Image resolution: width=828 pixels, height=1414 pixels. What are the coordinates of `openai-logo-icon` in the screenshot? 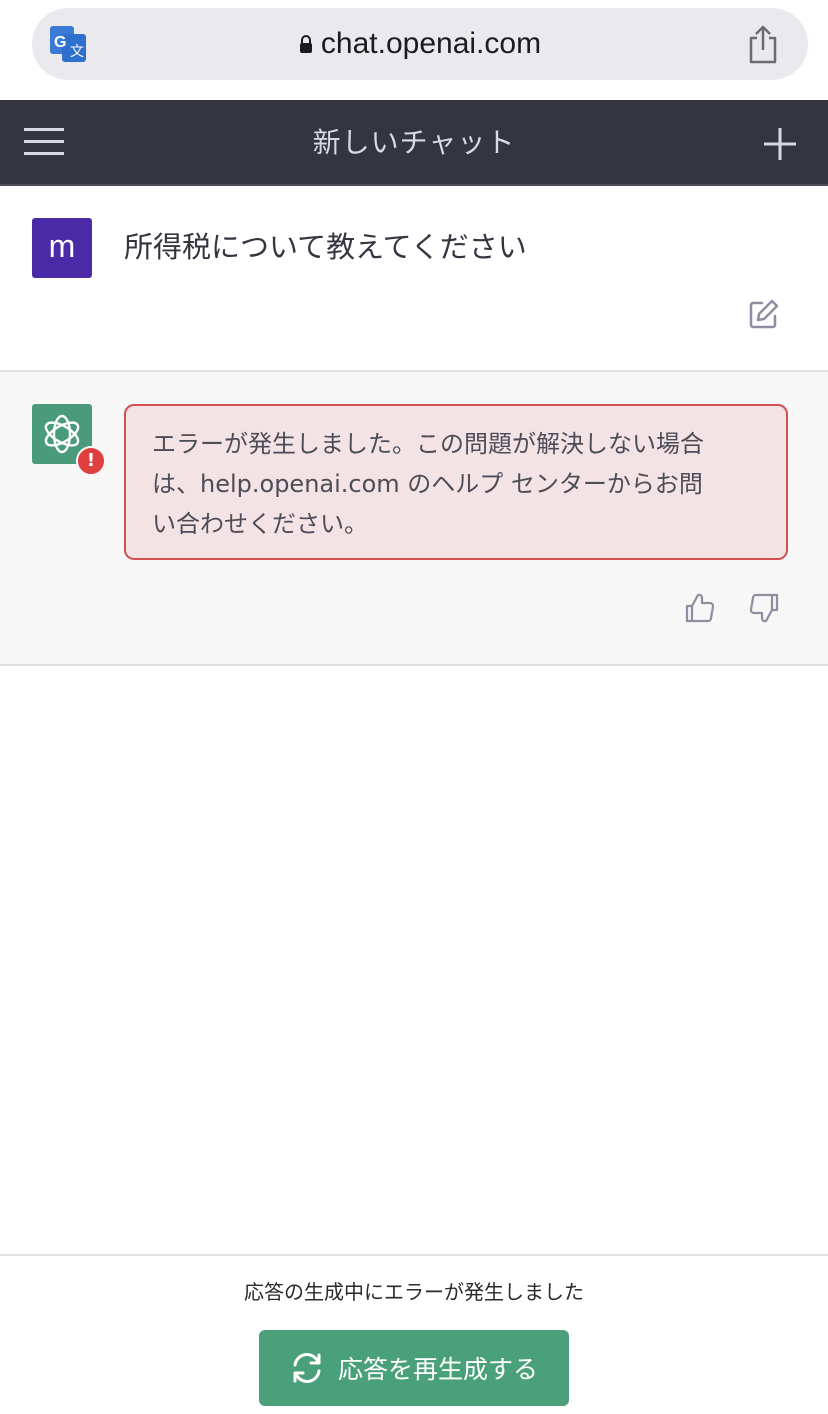 It's located at (62, 434).